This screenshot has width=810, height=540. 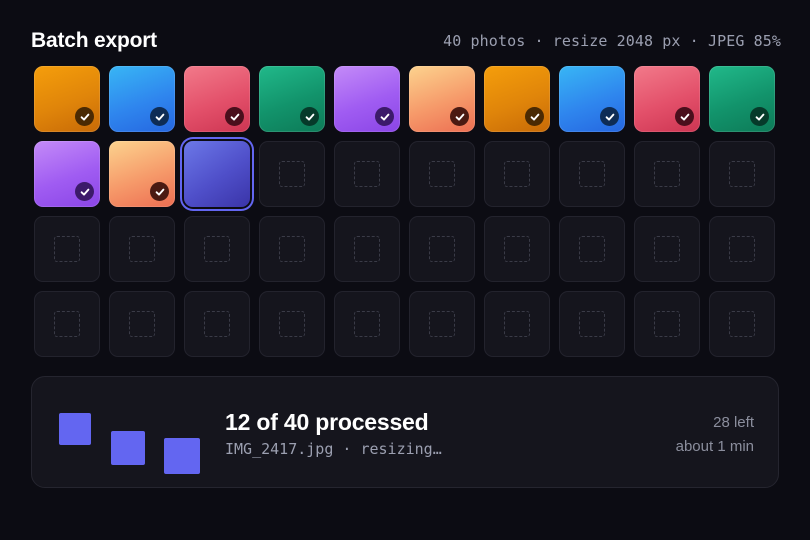 I want to click on time-estimate: about 1 min, so click(x=714, y=446).